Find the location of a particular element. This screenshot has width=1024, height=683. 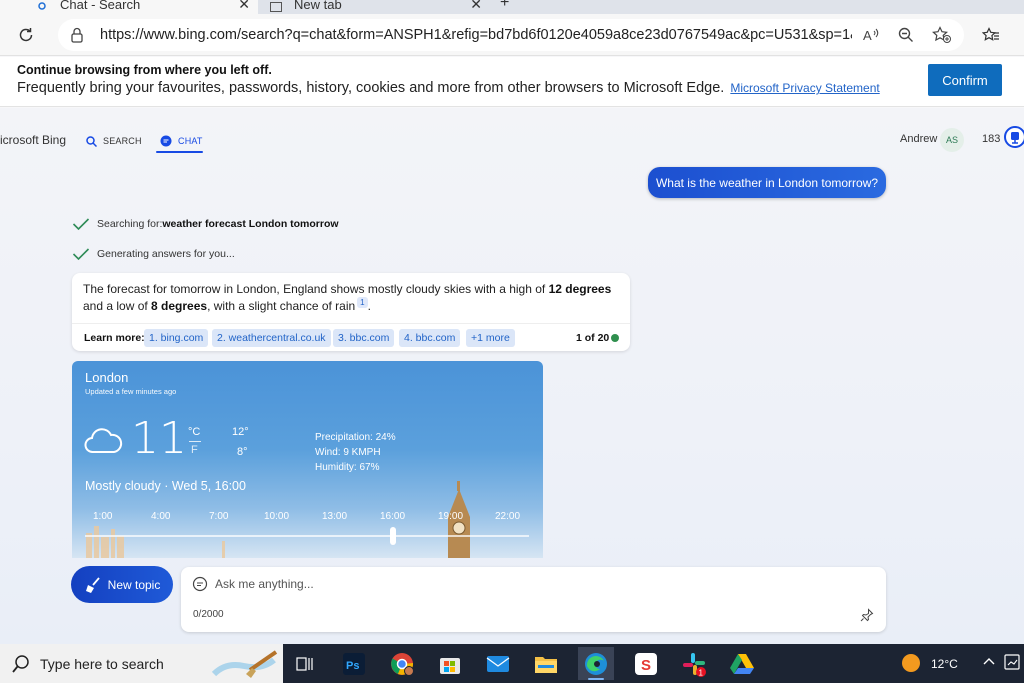

weather-updated: Updated a few minutes ago is located at coordinates (131, 391).